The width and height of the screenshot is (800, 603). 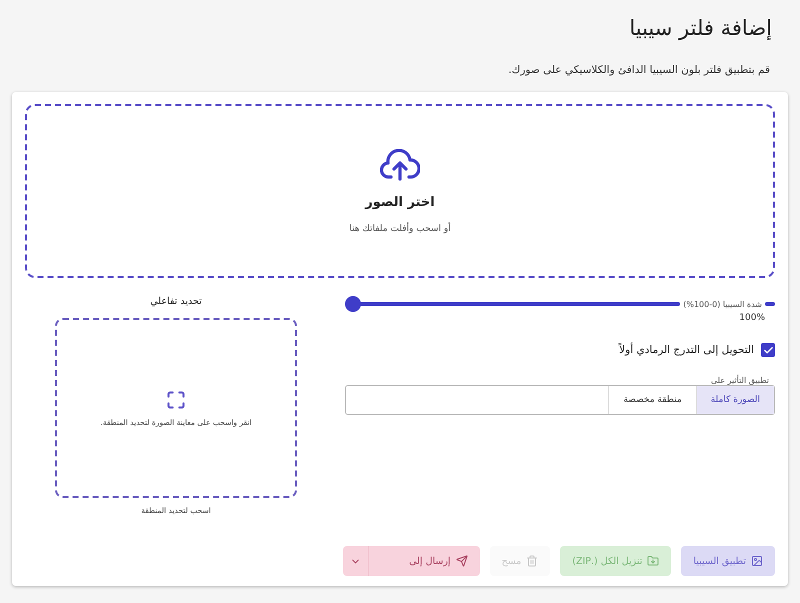 What do you see at coordinates (735, 400) in the screenshot?
I see `toggle-option: الصورة كاملة` at bounding box center [735, 400].